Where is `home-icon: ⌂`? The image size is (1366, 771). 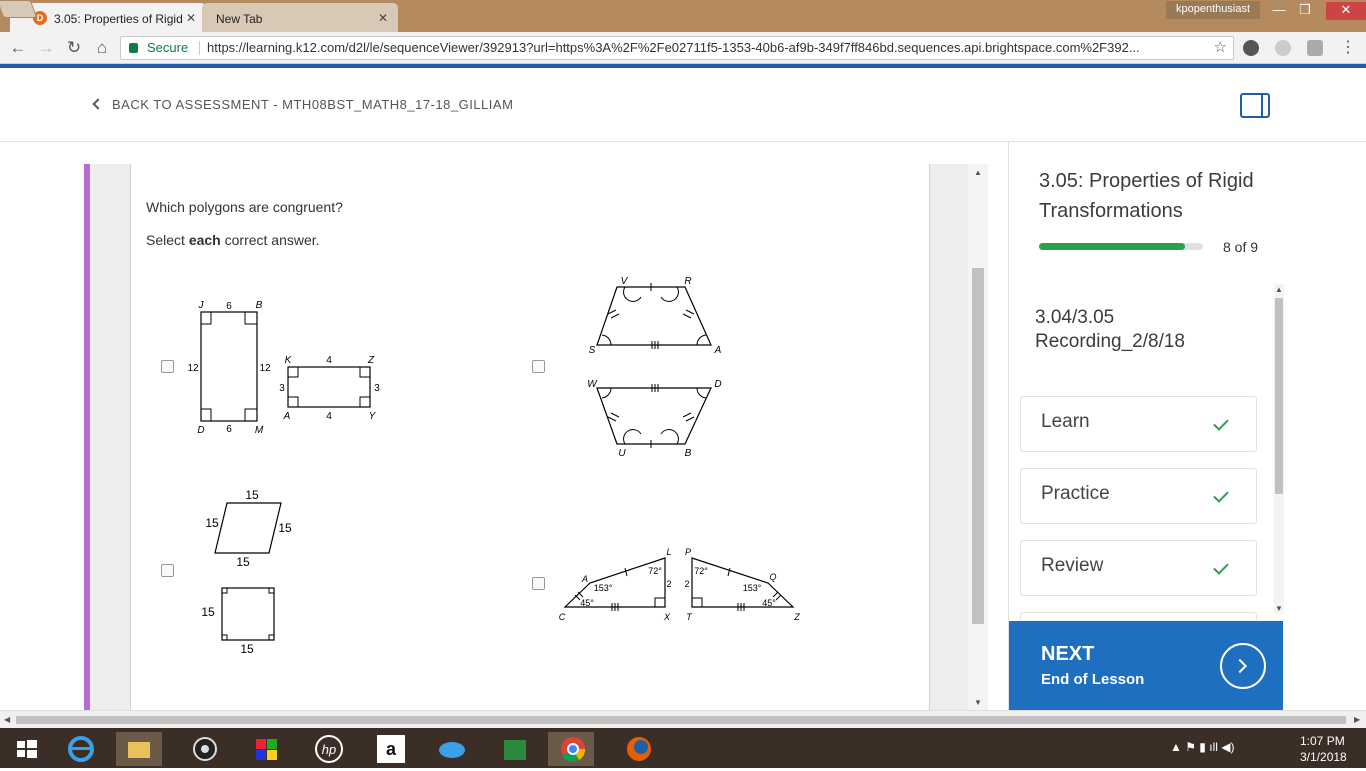 home-icon: ⌂ is located at coordinates (102, 48).